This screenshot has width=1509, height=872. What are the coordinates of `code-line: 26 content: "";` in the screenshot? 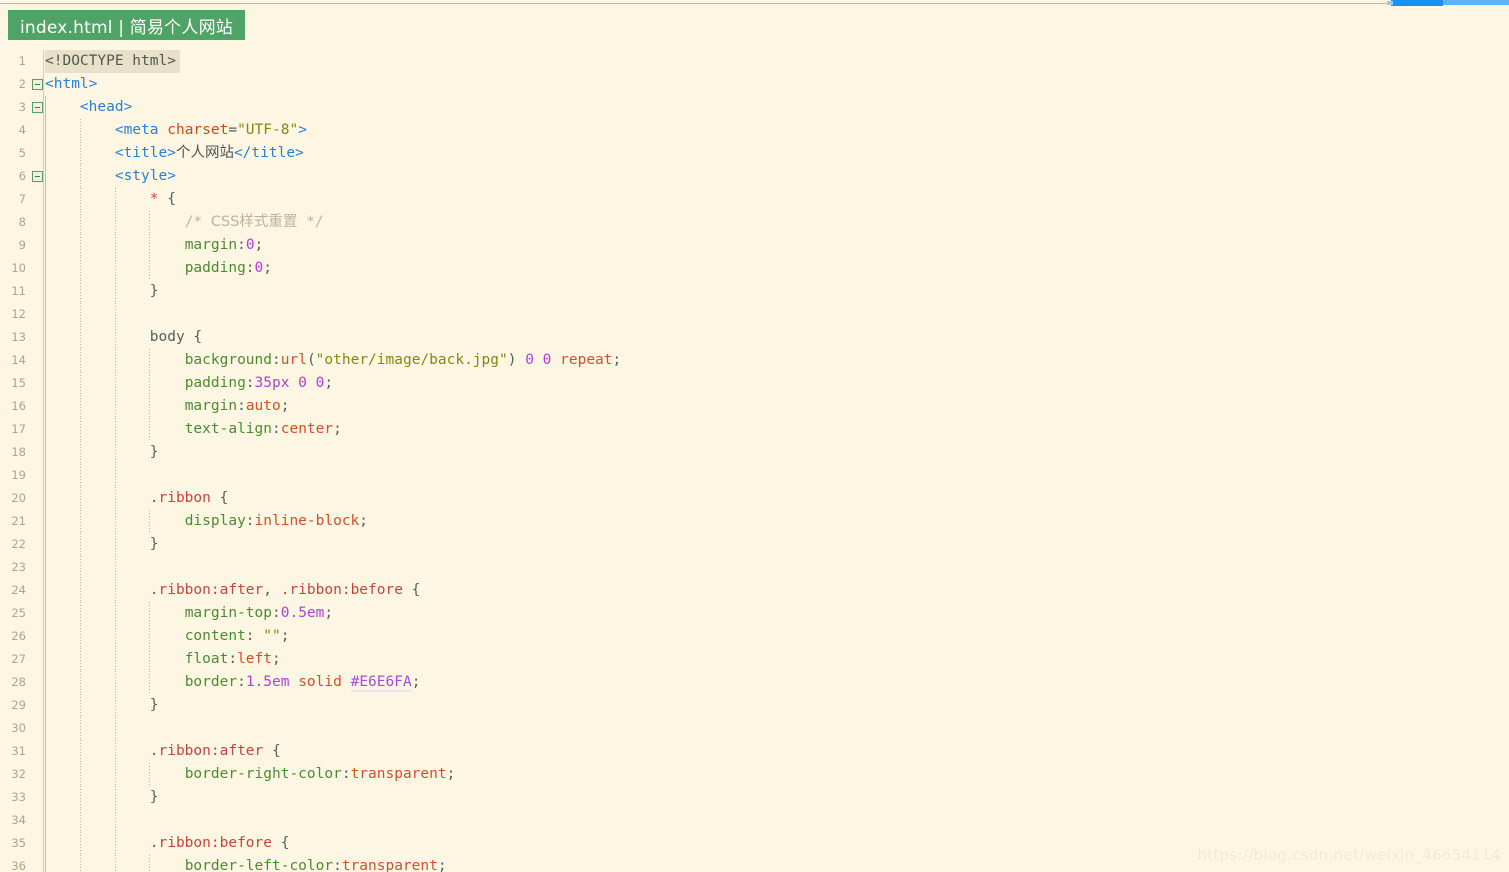 It's located at (754, 636).